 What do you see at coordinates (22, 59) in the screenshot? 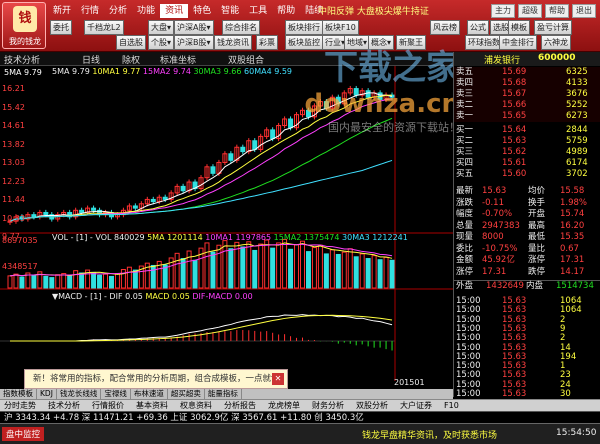
I see `tab-technical: 技术分析` at bounding box center [22, 59].